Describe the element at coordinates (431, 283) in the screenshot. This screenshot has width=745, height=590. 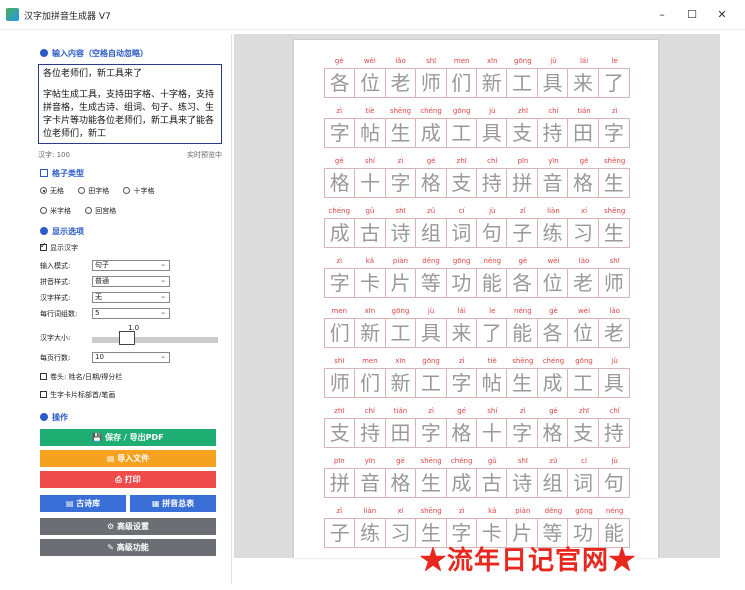
I see `character-cell: 等` at that location.